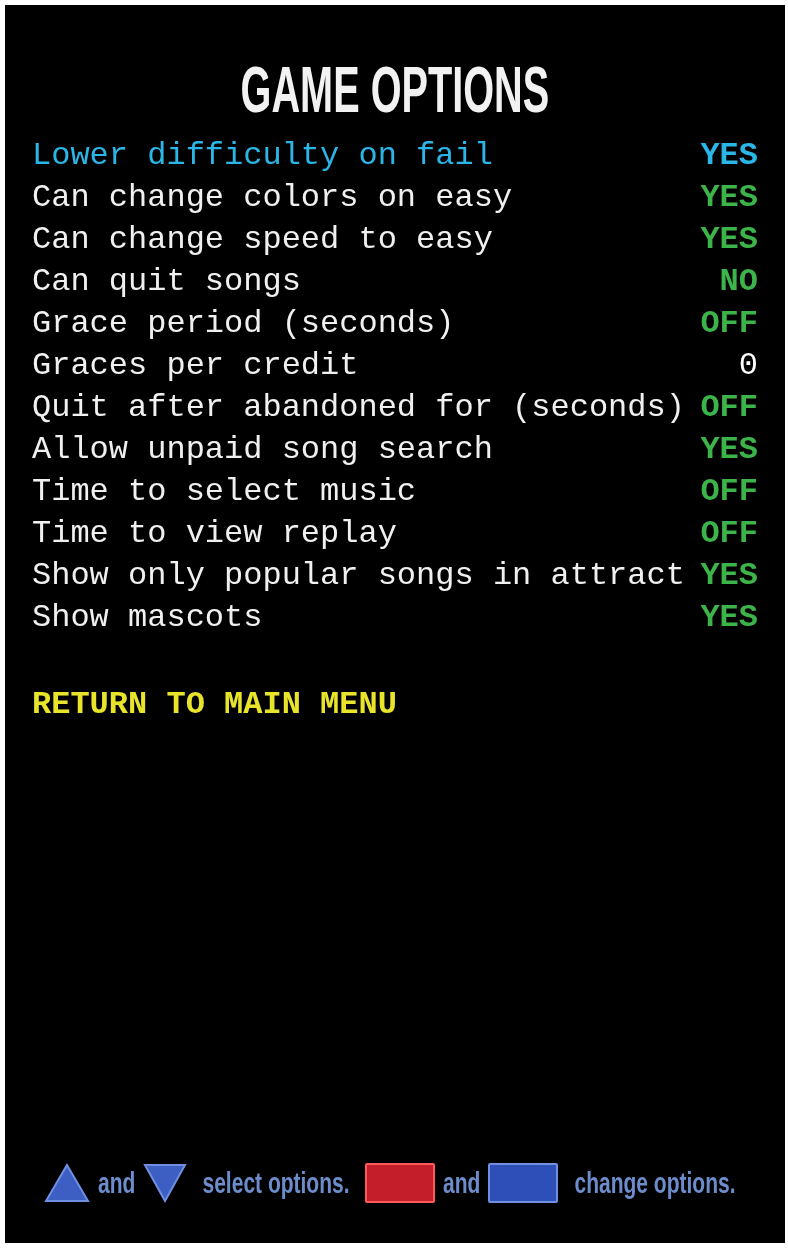 This screenshot has width=788, height=1248. Describe the element at coordinates (276, 1183) in the screenshot. I see `footer-text: select options.` at that location.